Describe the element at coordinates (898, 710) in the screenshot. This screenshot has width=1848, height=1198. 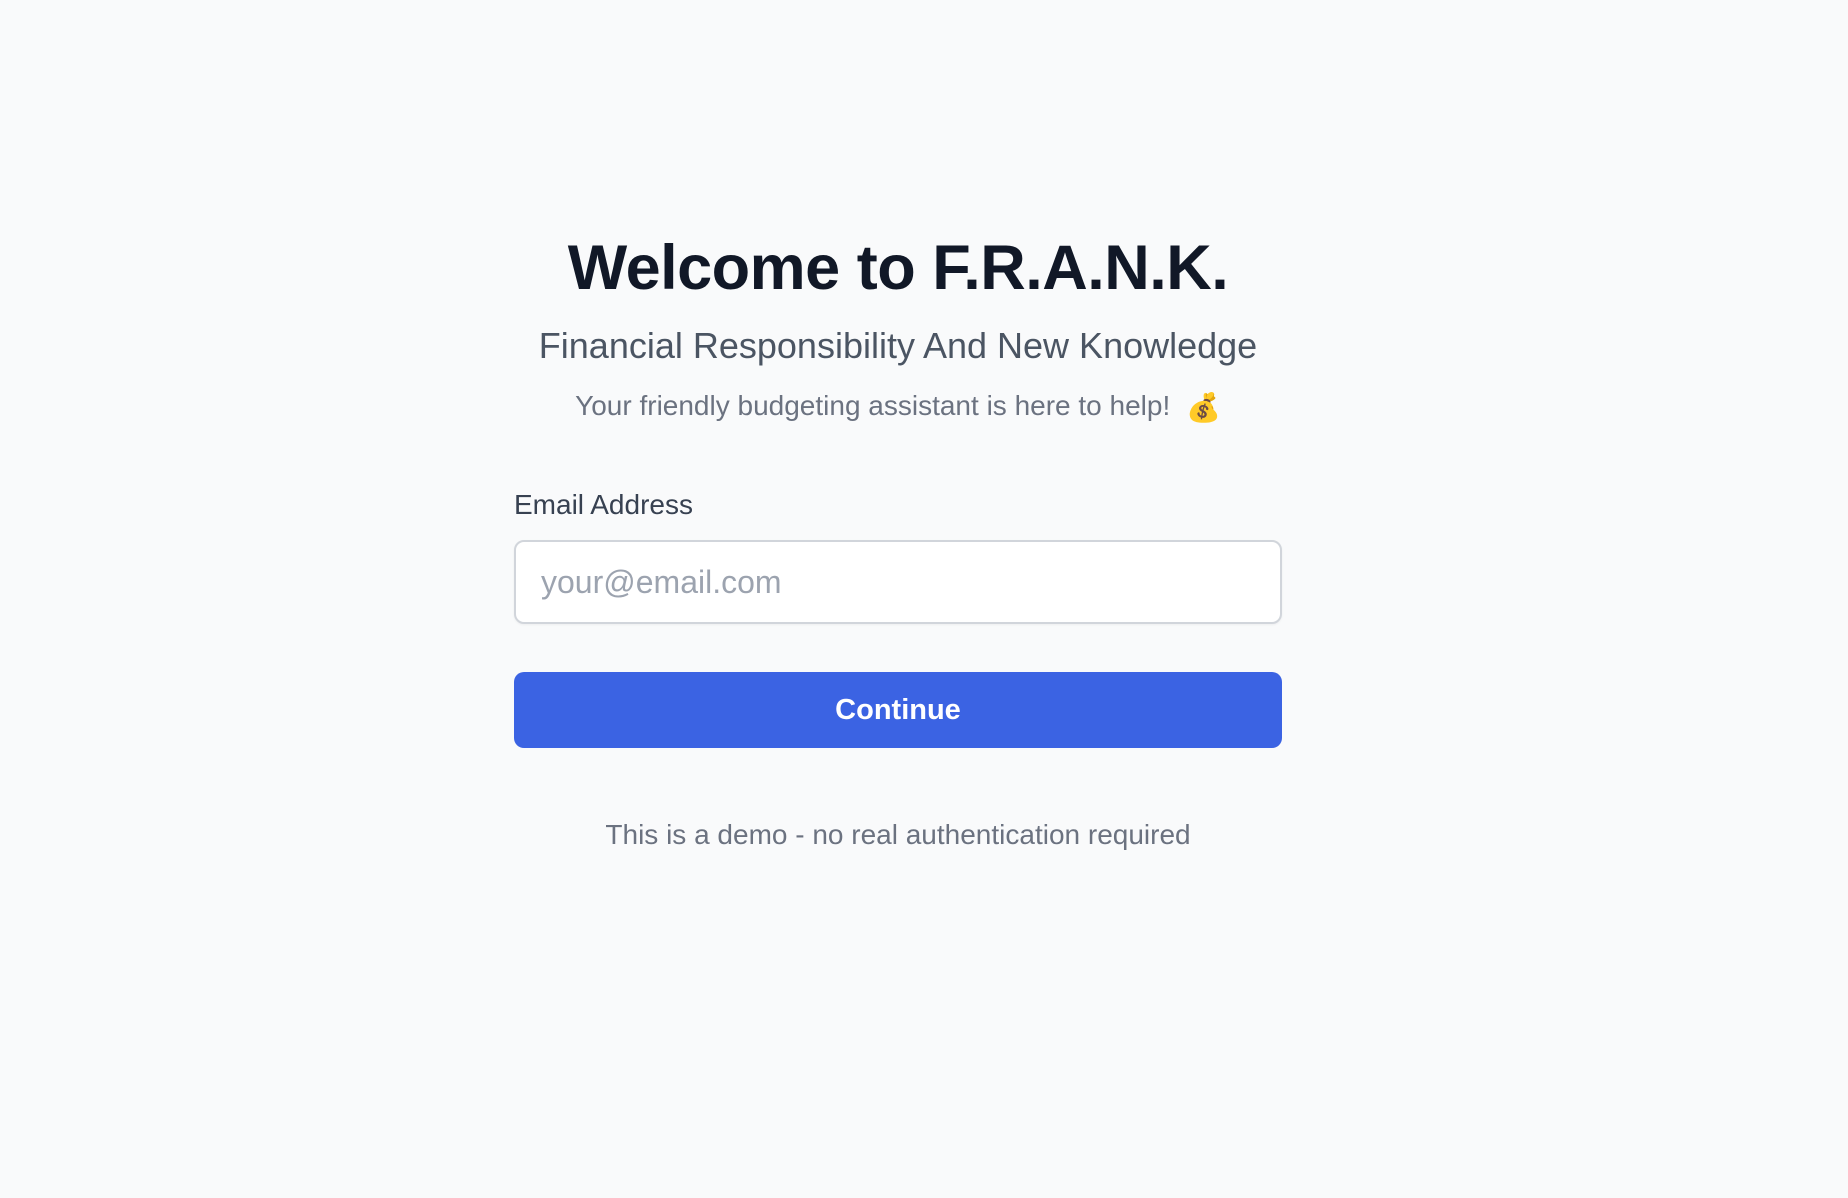
I see `continue-button: Continue` at that location.